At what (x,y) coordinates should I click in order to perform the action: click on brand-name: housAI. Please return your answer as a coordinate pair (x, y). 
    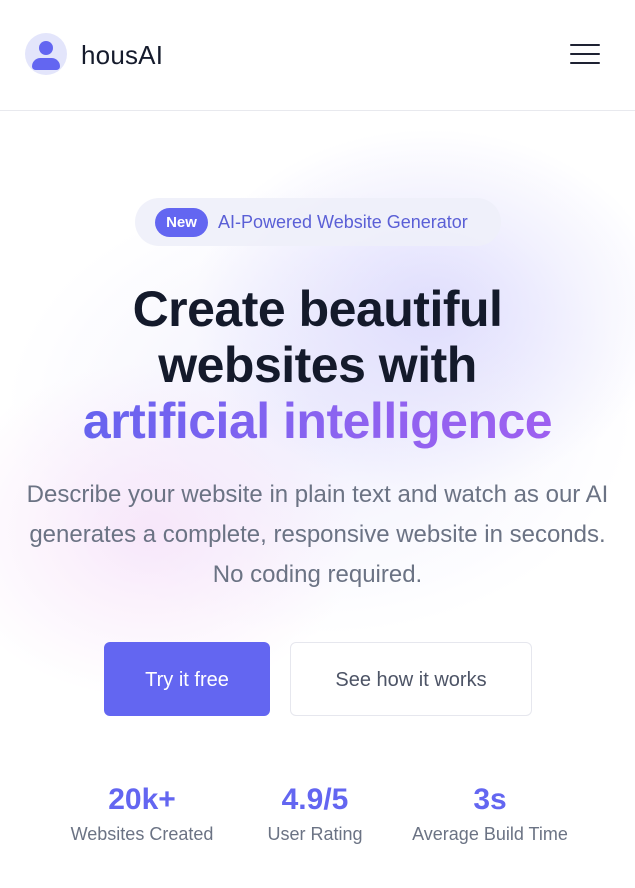
    Looking at the image, I should click on (122, 55).